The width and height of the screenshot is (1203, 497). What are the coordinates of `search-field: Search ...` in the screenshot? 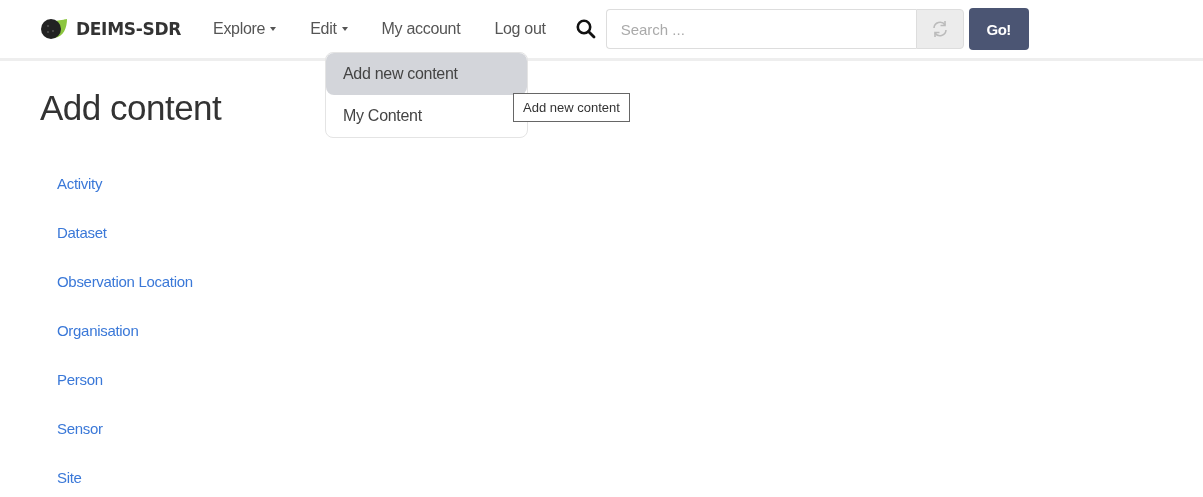 It's located at (760, 29).